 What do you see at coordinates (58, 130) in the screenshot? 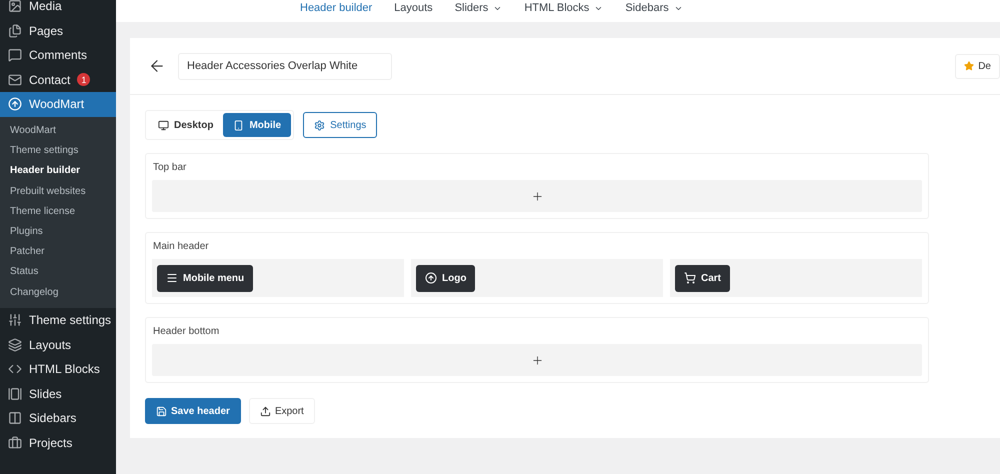
I see `submenu-item: WoodMart` at bounding box center [58, 130].